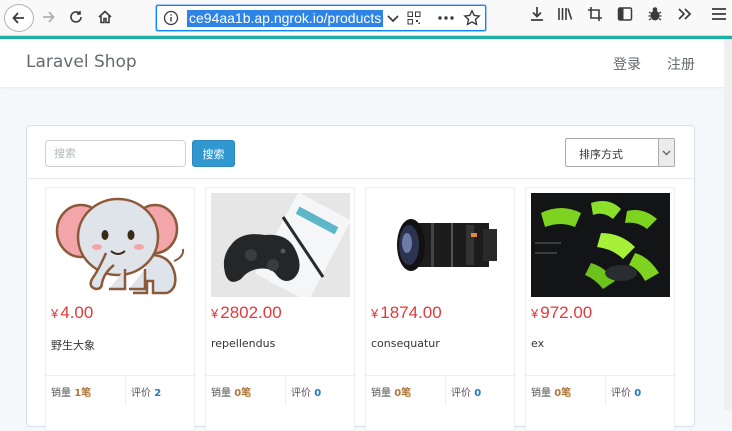 Image resolution: width=732 pixels, height=431 pixels. I want to click on info-icon, so click(171, 18).